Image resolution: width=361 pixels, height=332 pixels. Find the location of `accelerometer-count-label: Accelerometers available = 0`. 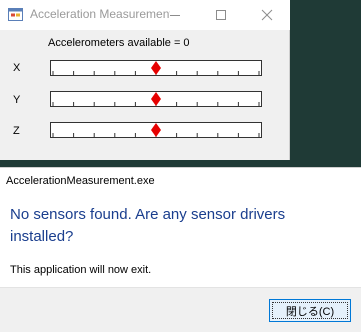

accelerometer-count-label: Accelerometers available = 0 is located at coordinates (119, 43).